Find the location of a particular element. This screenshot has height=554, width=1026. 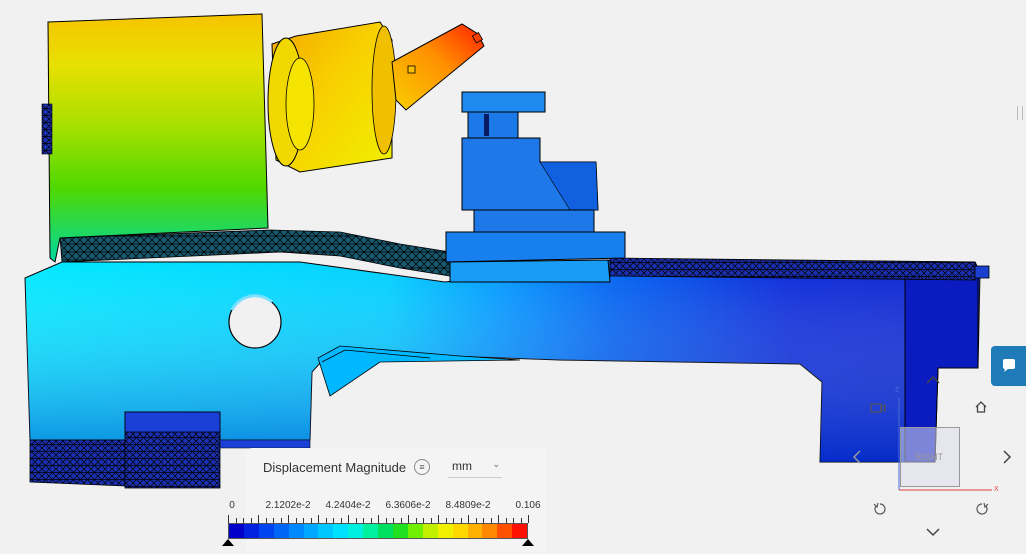

min-marker is located at coordinates (228, 542).